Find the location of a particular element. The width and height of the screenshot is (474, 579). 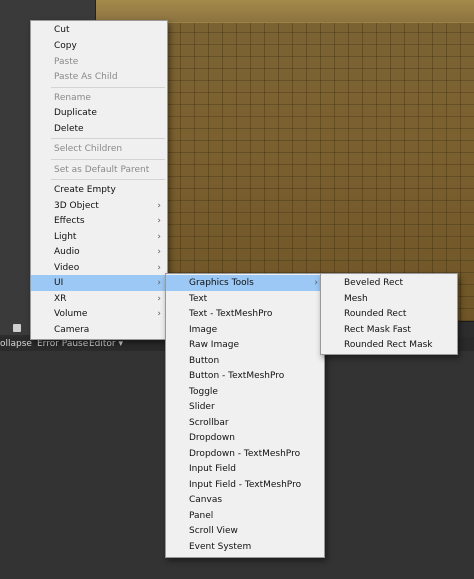

submenu-item-dropdown-tmp: Dropdown - TextMeshPro is located at coordinates (245, 454).